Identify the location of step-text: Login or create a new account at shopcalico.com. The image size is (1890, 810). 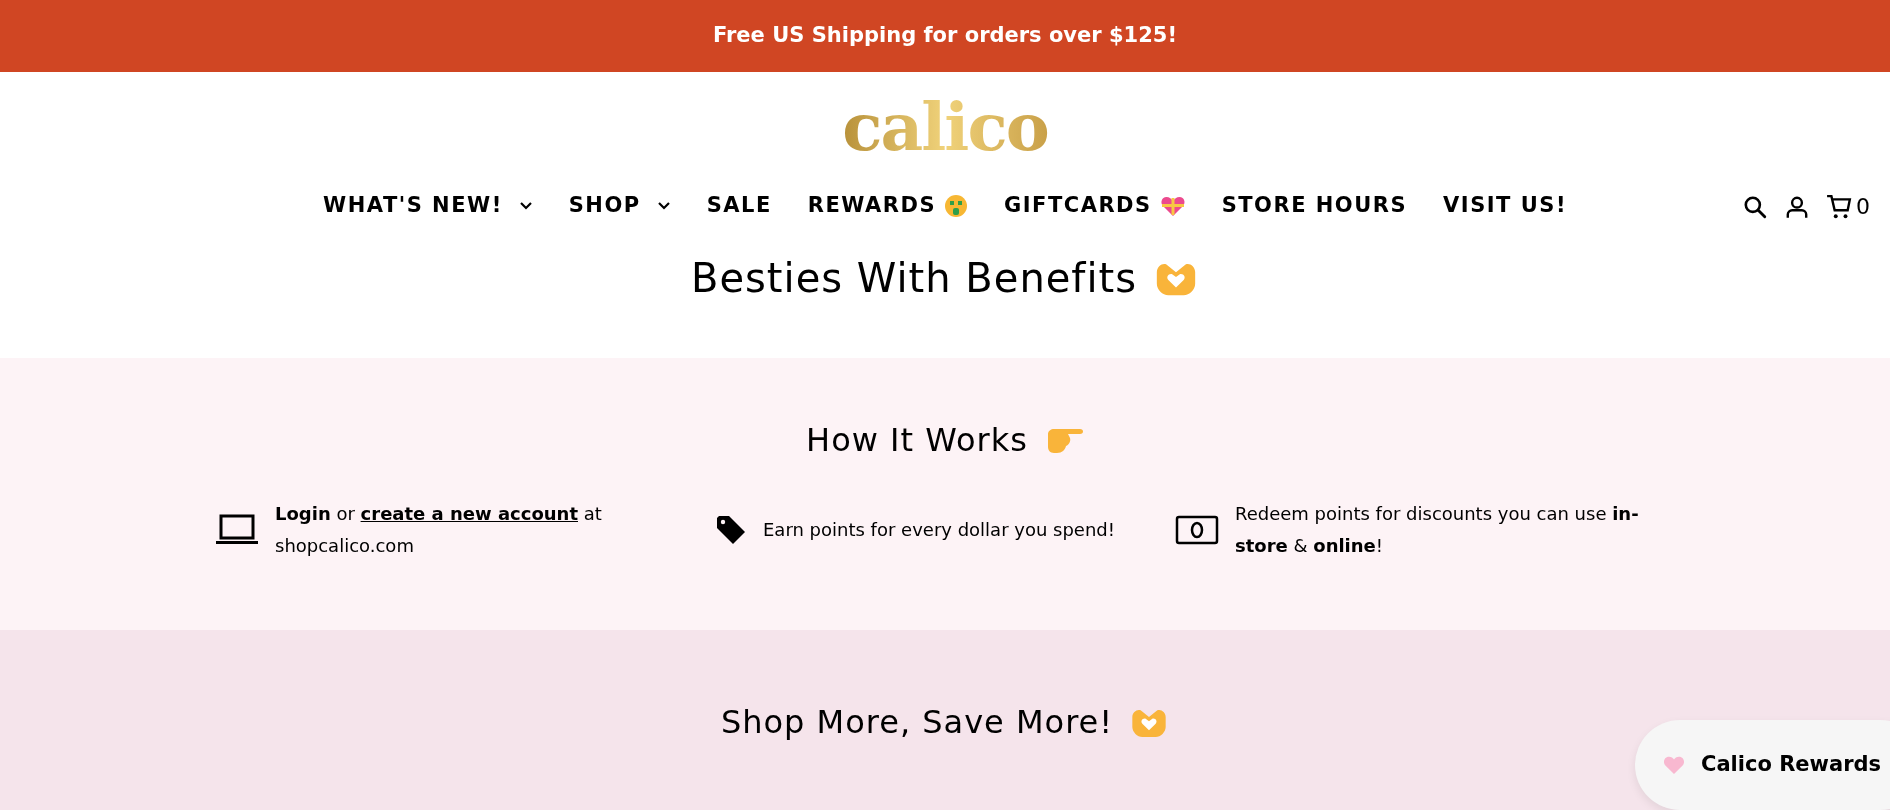
(439, 530).